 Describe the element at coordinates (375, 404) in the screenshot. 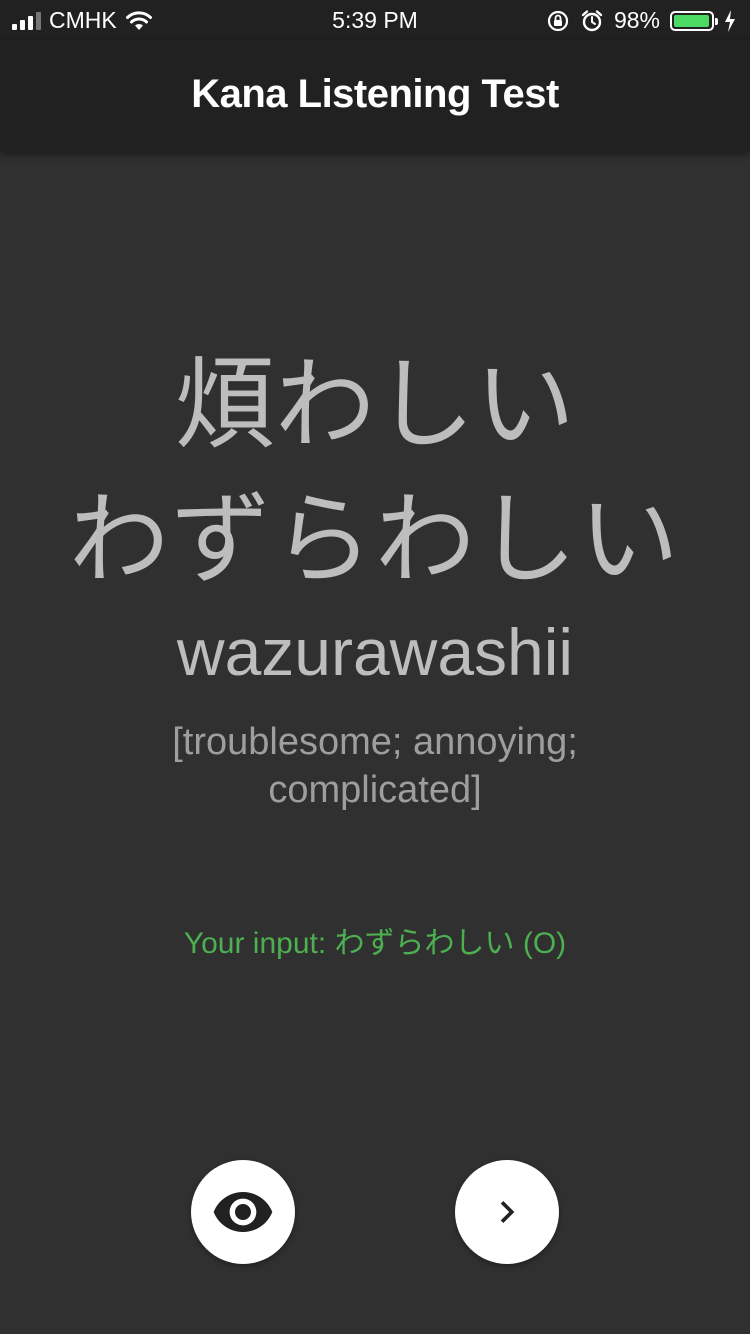

I see `kanji-word: 煩わしい` at that location.